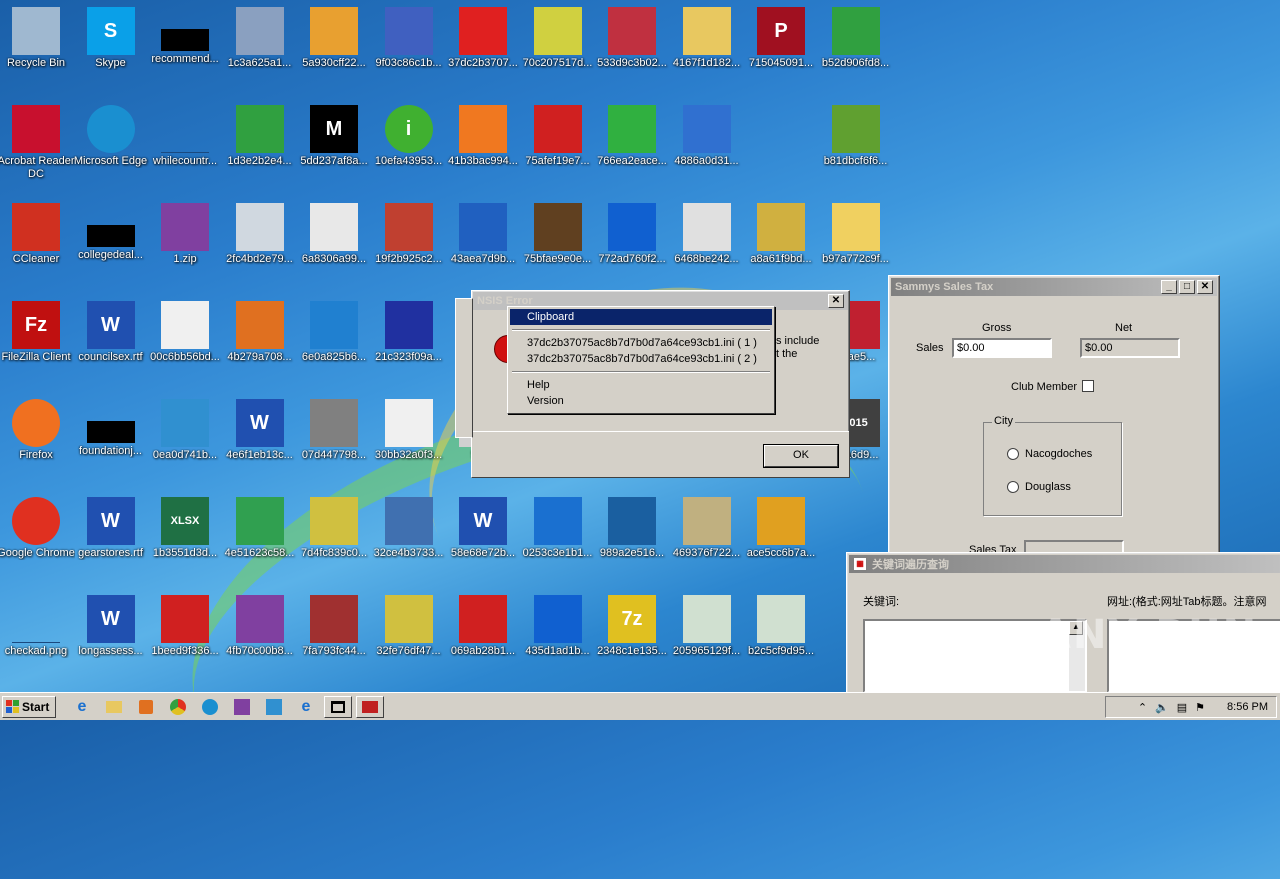  Describe the element at coordinates (1200, 707) in the screenshot. I see `flag-icon: ⚑` at that location.